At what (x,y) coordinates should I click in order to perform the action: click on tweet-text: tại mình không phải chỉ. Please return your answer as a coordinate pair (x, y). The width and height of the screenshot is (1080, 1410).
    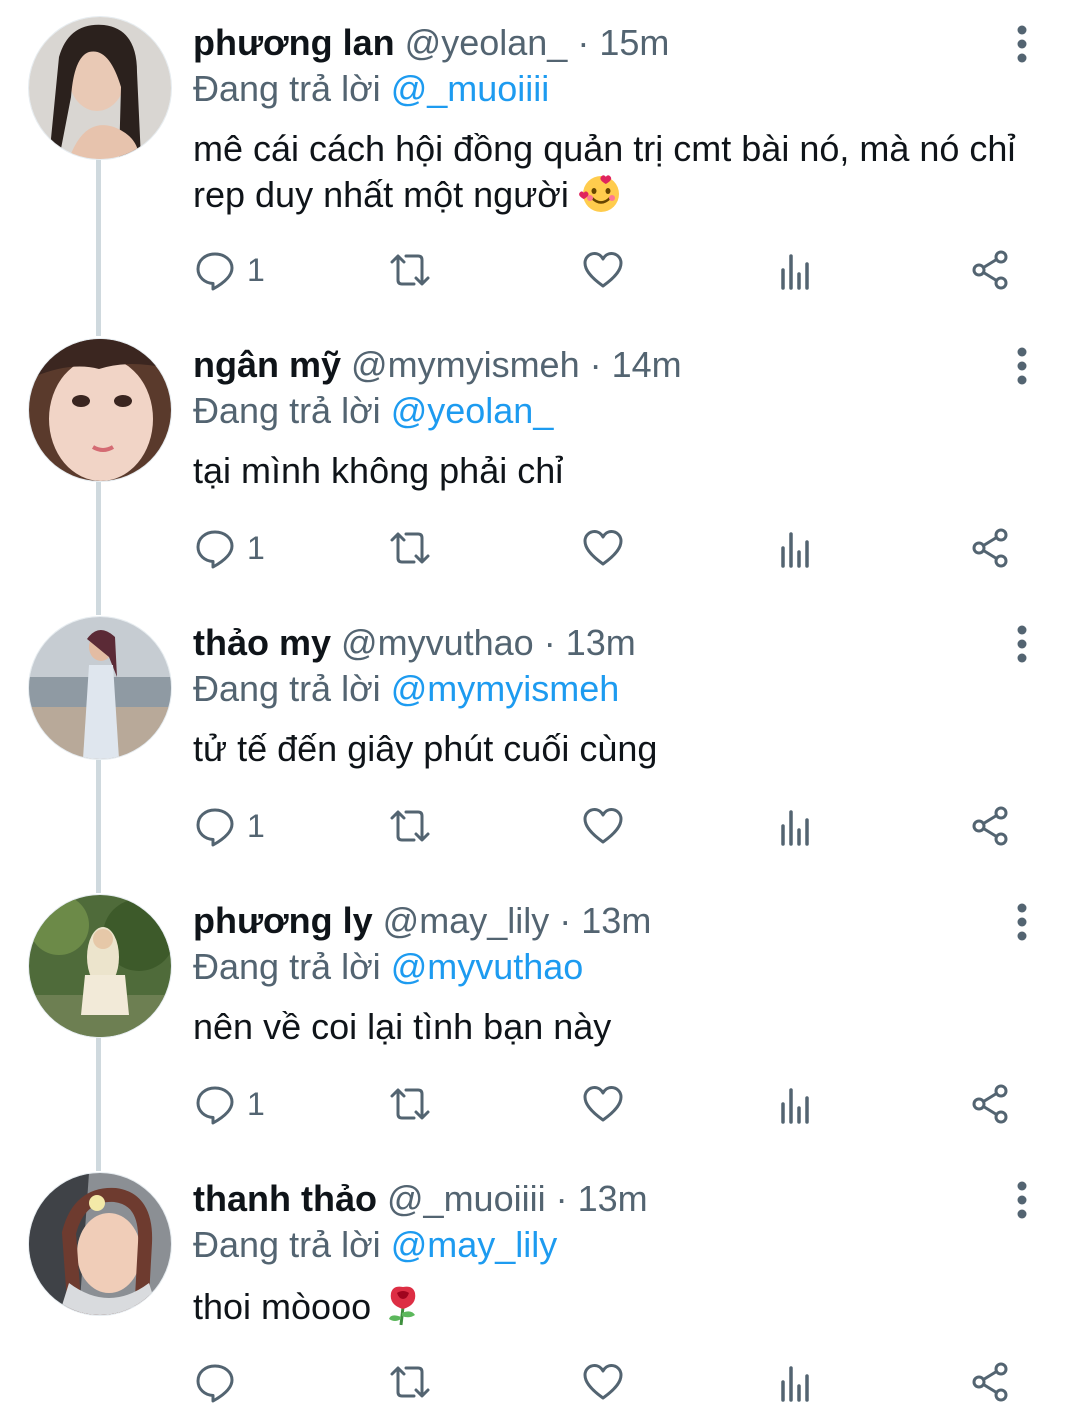
    Looking at the image, I should click on (613, 471).